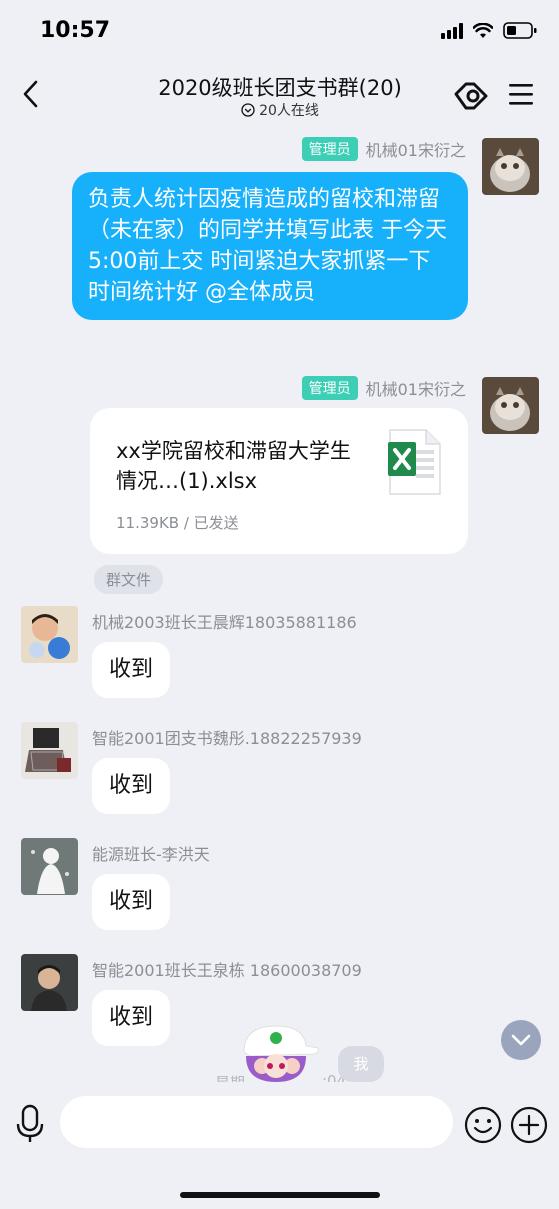  What do you see at coordinates (129, 579) in the screenshot?
I see `group-file-tag: 群文件` at bounding box center [129, 579].